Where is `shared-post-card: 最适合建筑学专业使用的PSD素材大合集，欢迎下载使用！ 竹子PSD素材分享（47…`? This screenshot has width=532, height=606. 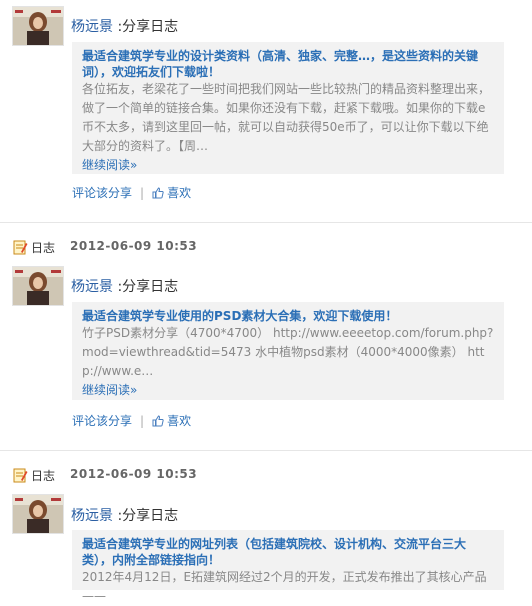
shared-post-card: 最适合建筑学专业使用的PSD素材大合集，欢迎下载使用！ 竹子PSD素材分享（47… is located at coordinates (288, 351).